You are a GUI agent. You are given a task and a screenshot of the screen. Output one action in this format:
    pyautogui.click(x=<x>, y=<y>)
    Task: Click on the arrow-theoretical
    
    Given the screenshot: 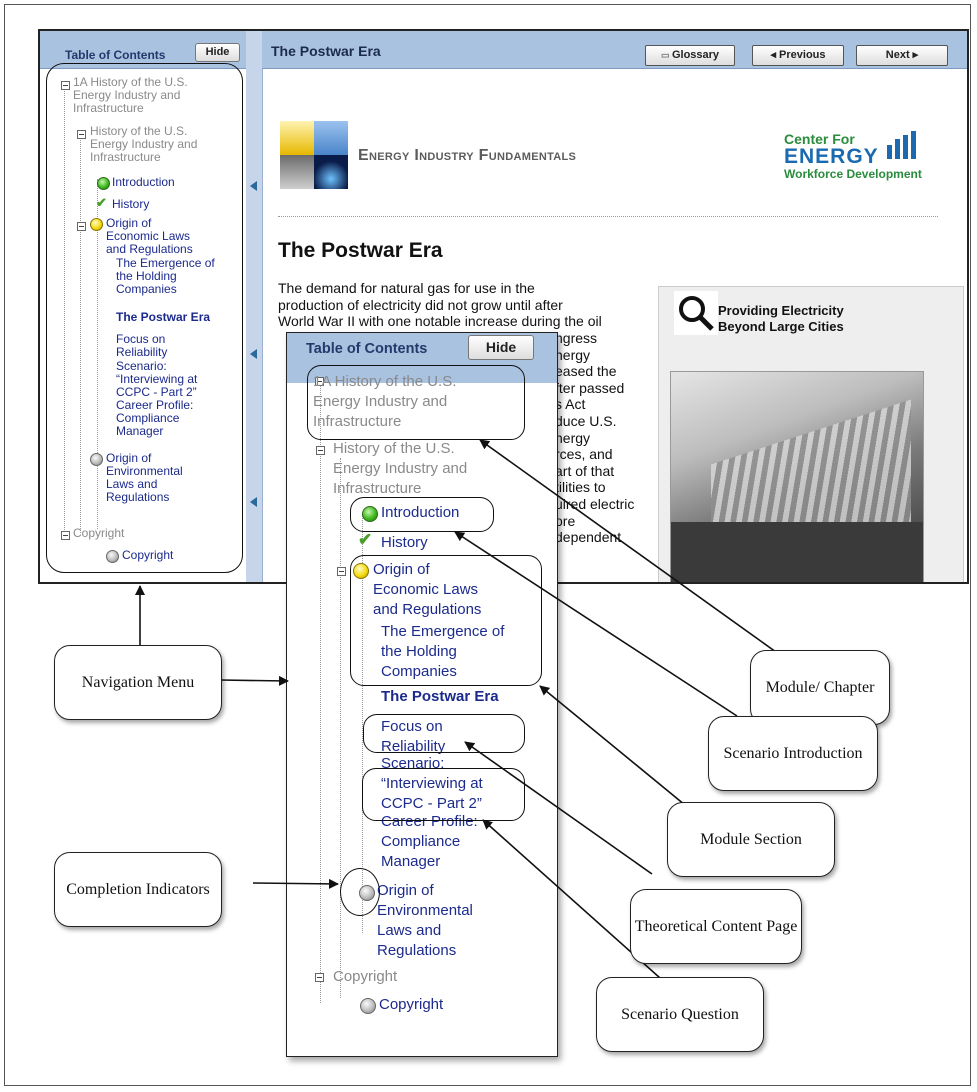 What is the action you would take?
    pyautogui.click(x=558, y=808)
    